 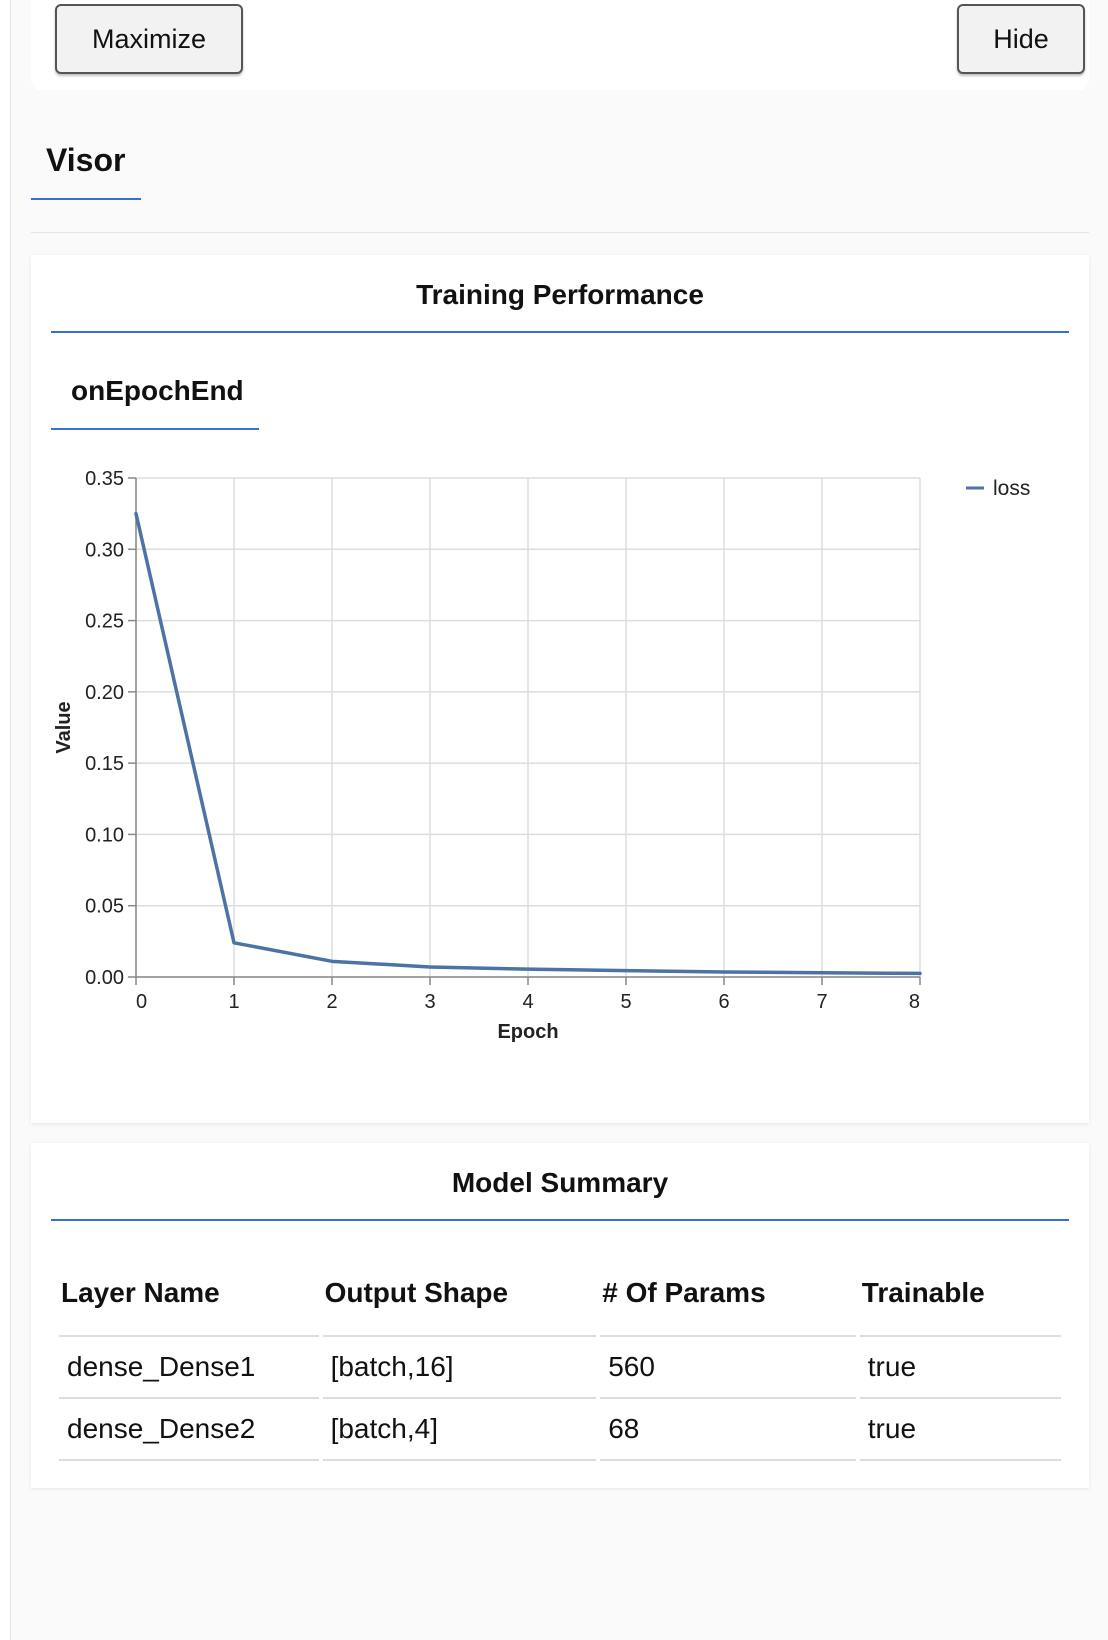 I want to click on cell-params: 560, so click(x=728, y=1368).